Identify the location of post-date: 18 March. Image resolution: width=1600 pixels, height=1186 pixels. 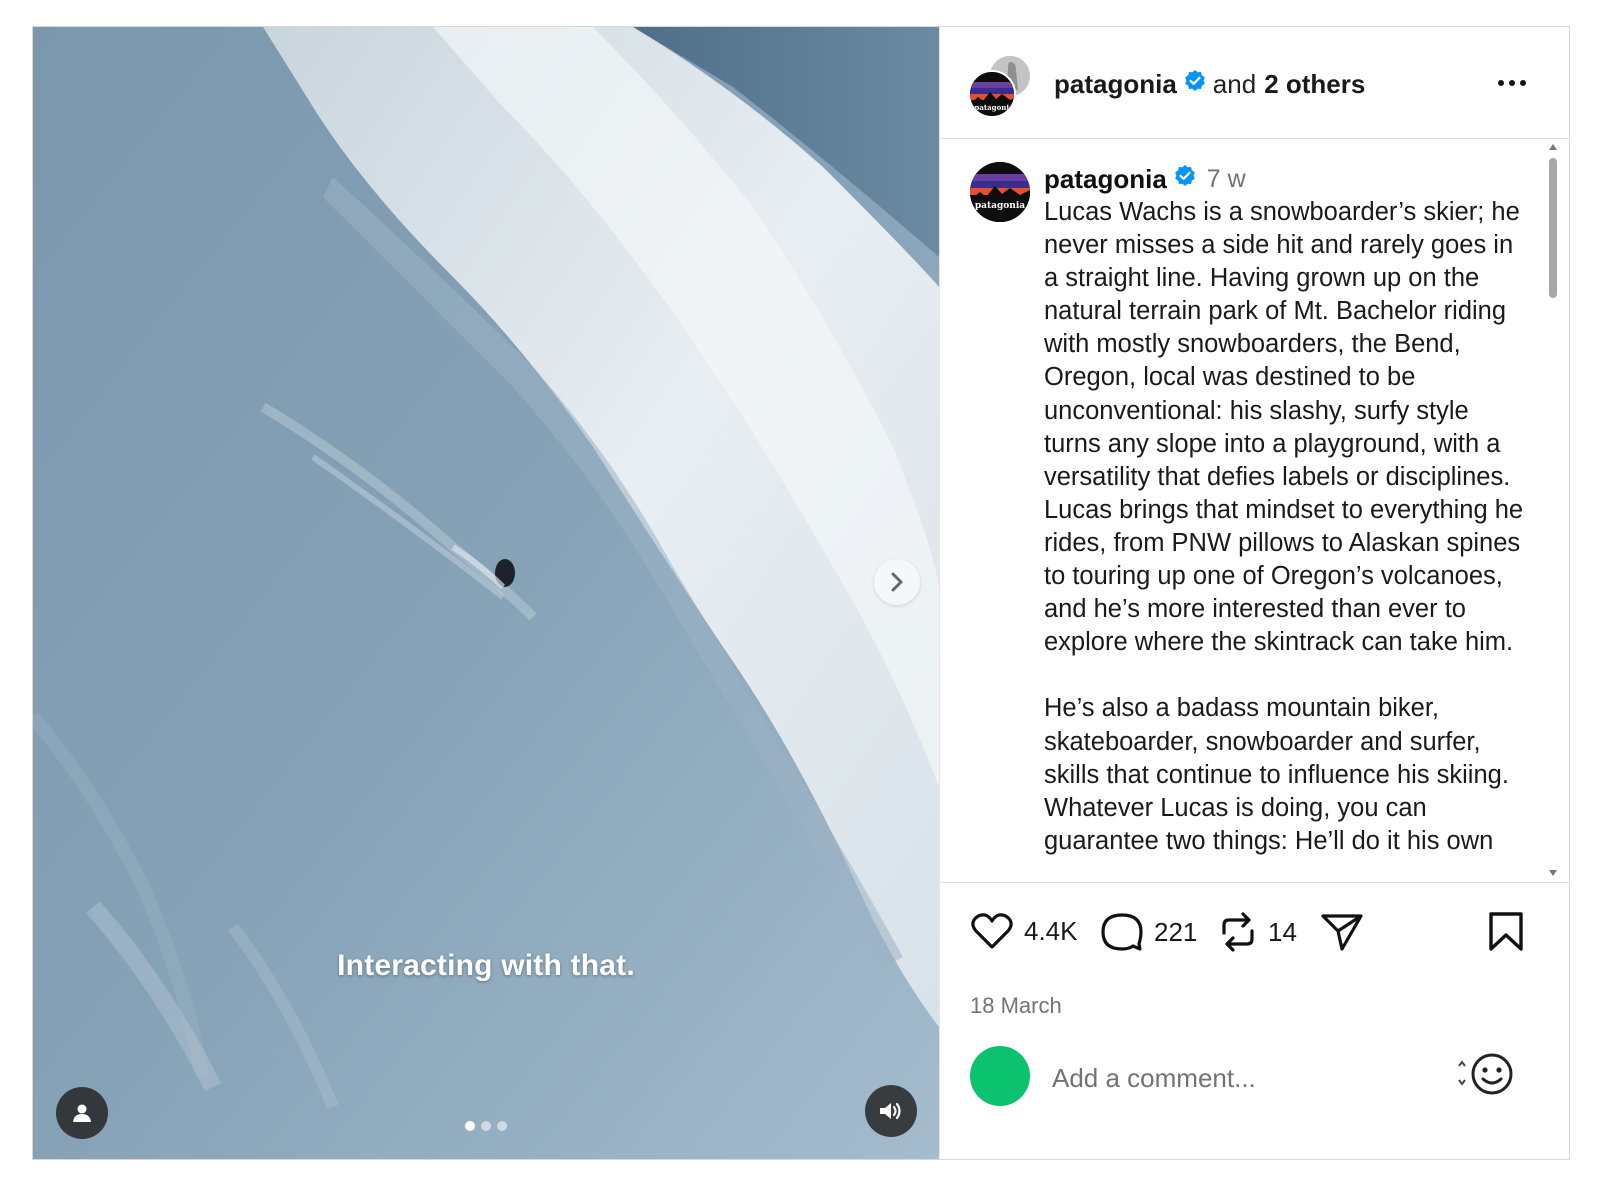
(1016, 1006).